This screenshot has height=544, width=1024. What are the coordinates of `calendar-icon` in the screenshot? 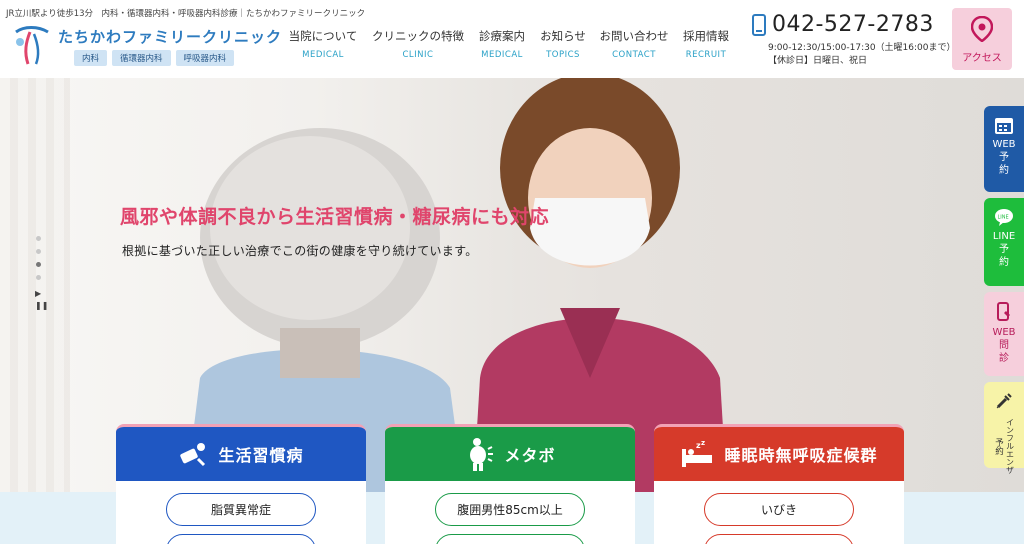 It's located at (1004, 126).